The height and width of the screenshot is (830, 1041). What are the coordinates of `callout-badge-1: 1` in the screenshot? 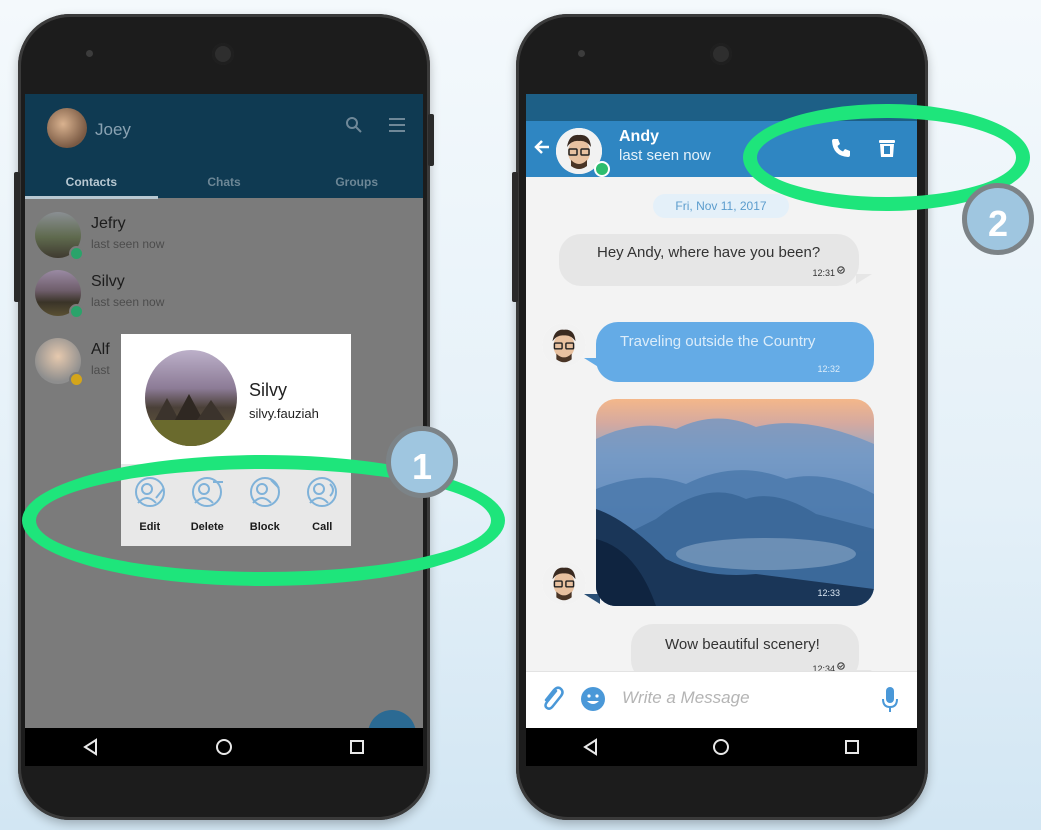 It's located at (422, 462).